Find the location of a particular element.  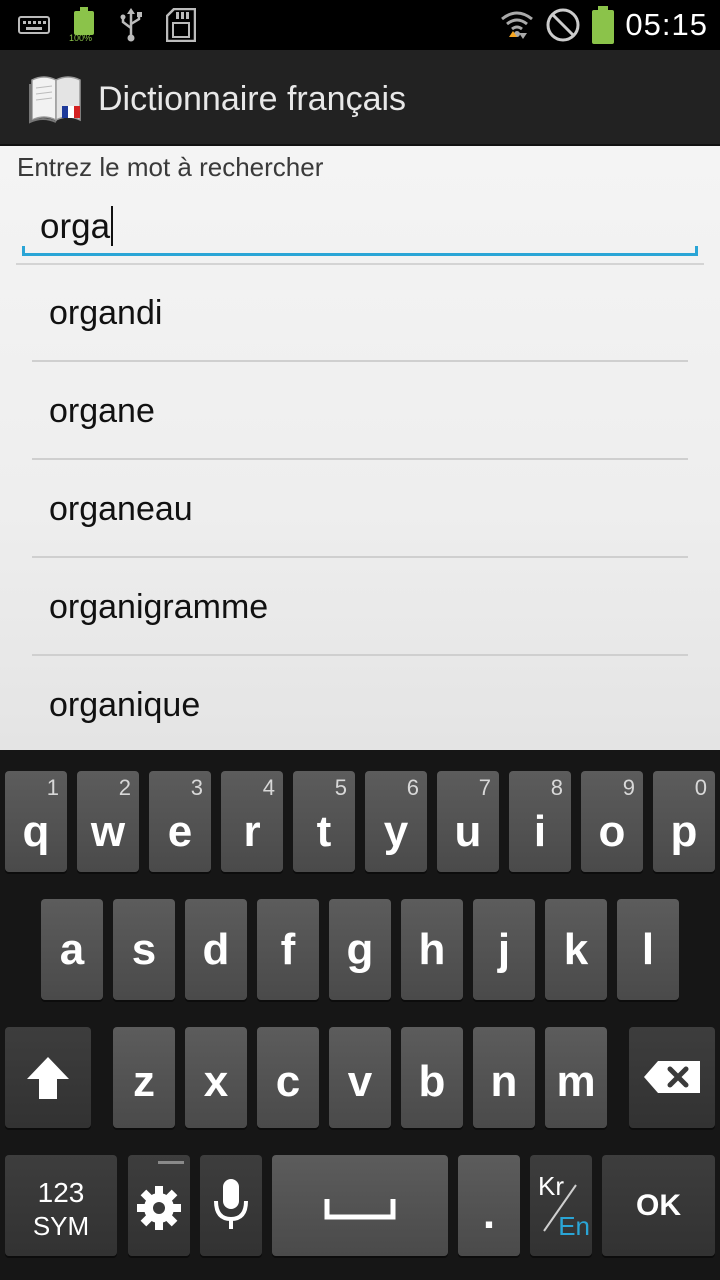

voice-input-key is located at coordinates (231, 1205).